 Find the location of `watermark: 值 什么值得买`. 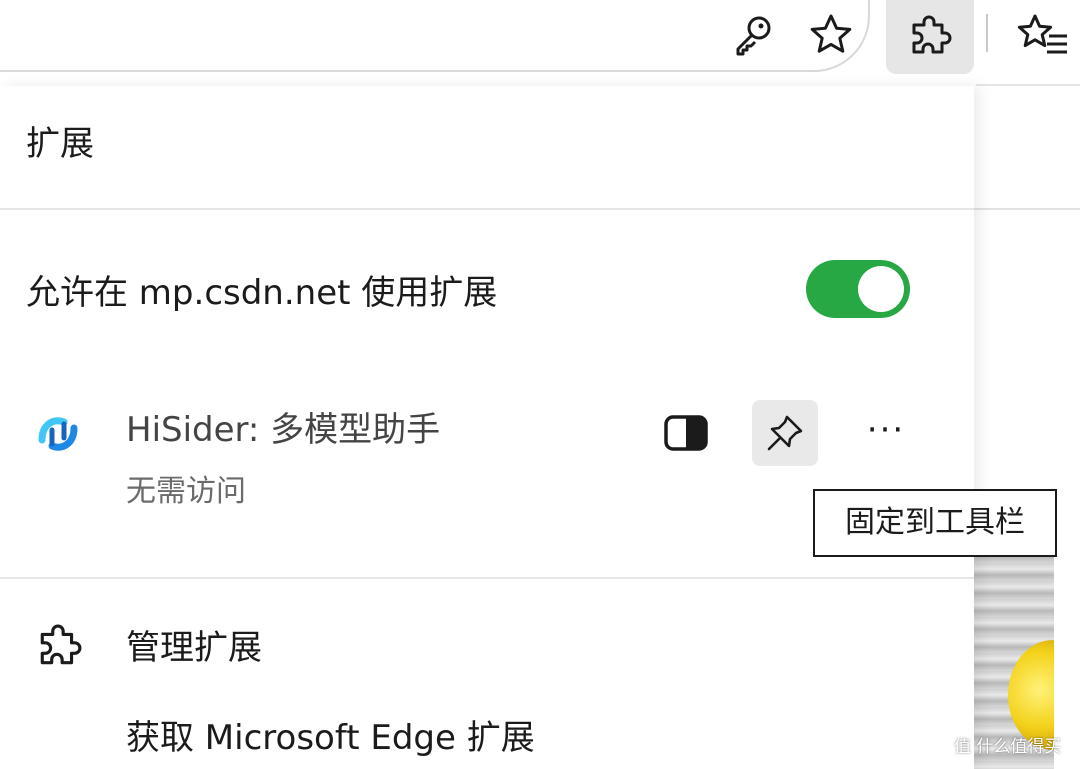

watermark: 值 什么值得买 is located at coordinates (1007, 744).